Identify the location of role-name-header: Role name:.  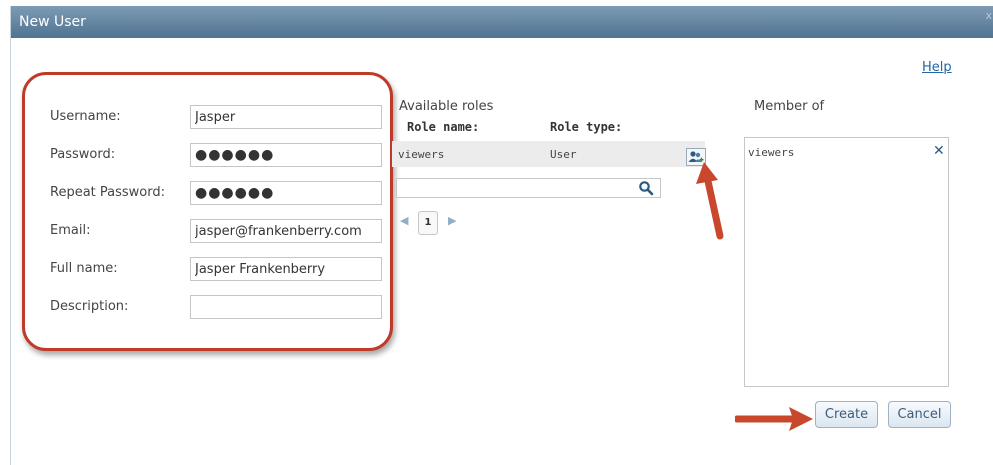
(443, 127).